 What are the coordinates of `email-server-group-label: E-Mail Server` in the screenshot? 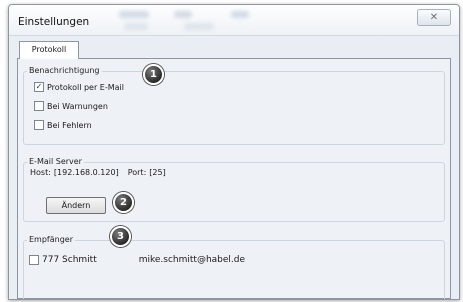 It's located at (55, 161).